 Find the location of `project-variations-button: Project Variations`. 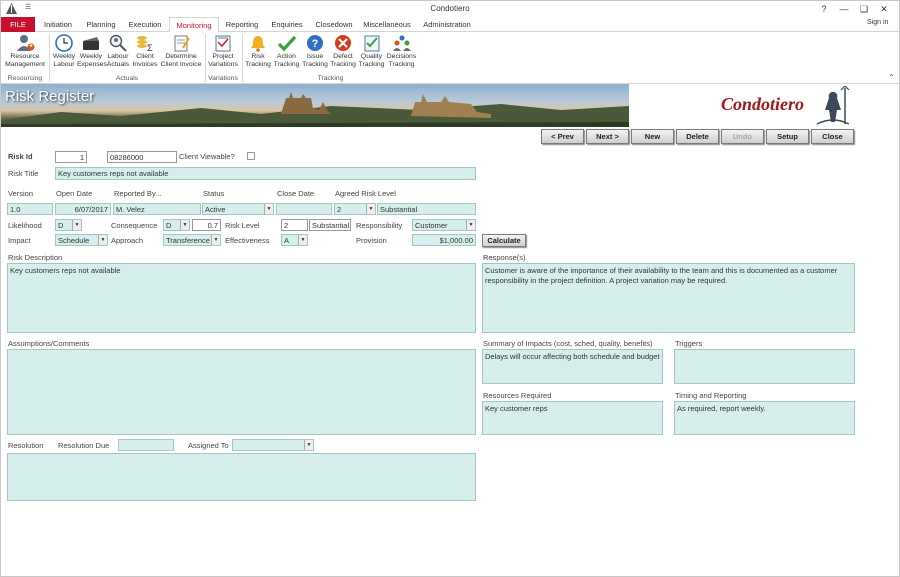

project-variations-button: Project Variations is located at coordinates (223, 54).